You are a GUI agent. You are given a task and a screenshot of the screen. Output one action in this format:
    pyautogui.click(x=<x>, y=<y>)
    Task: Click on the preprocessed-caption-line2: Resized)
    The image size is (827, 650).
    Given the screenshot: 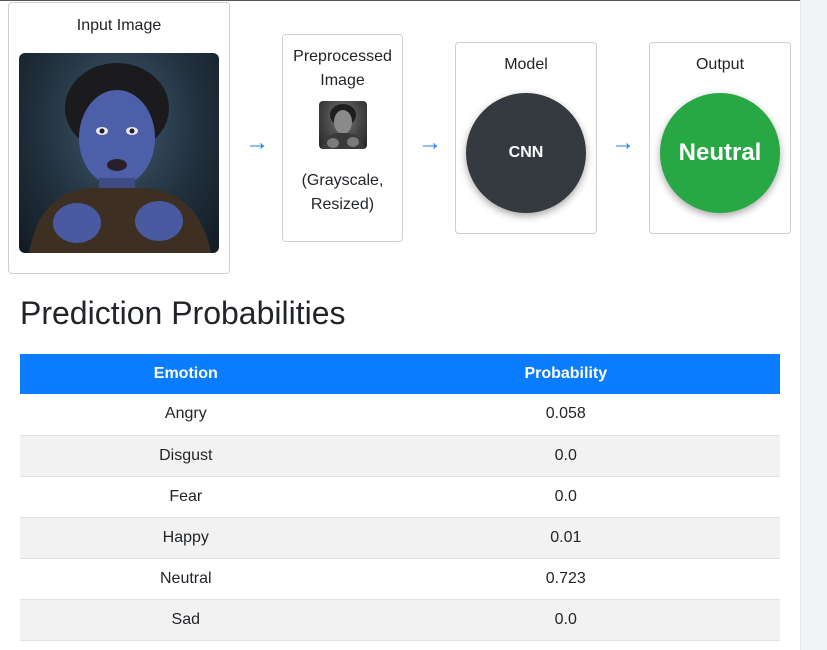 What is the action you would take?
    pyautogui.click(x=342, y=204)
    